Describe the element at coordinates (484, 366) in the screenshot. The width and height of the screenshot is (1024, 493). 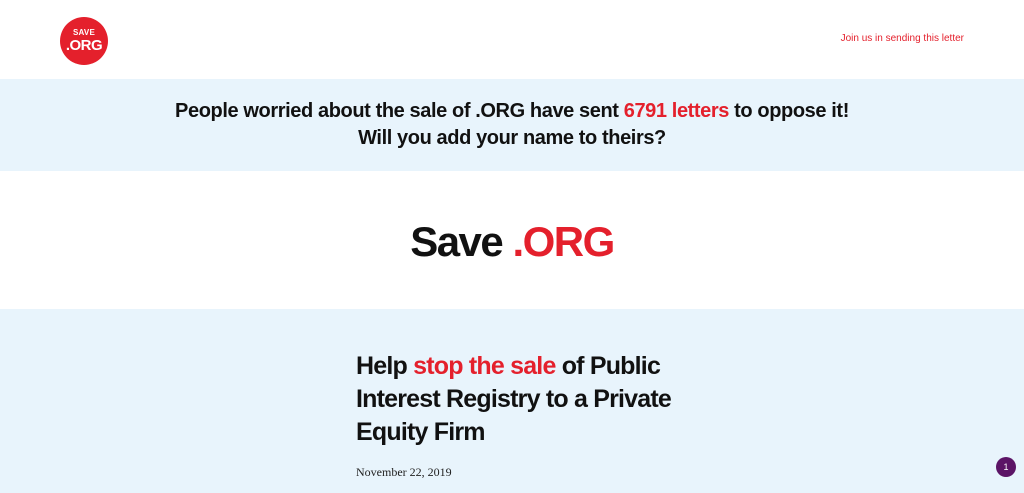
I see `article-title-accent: stop the sale` at that location.